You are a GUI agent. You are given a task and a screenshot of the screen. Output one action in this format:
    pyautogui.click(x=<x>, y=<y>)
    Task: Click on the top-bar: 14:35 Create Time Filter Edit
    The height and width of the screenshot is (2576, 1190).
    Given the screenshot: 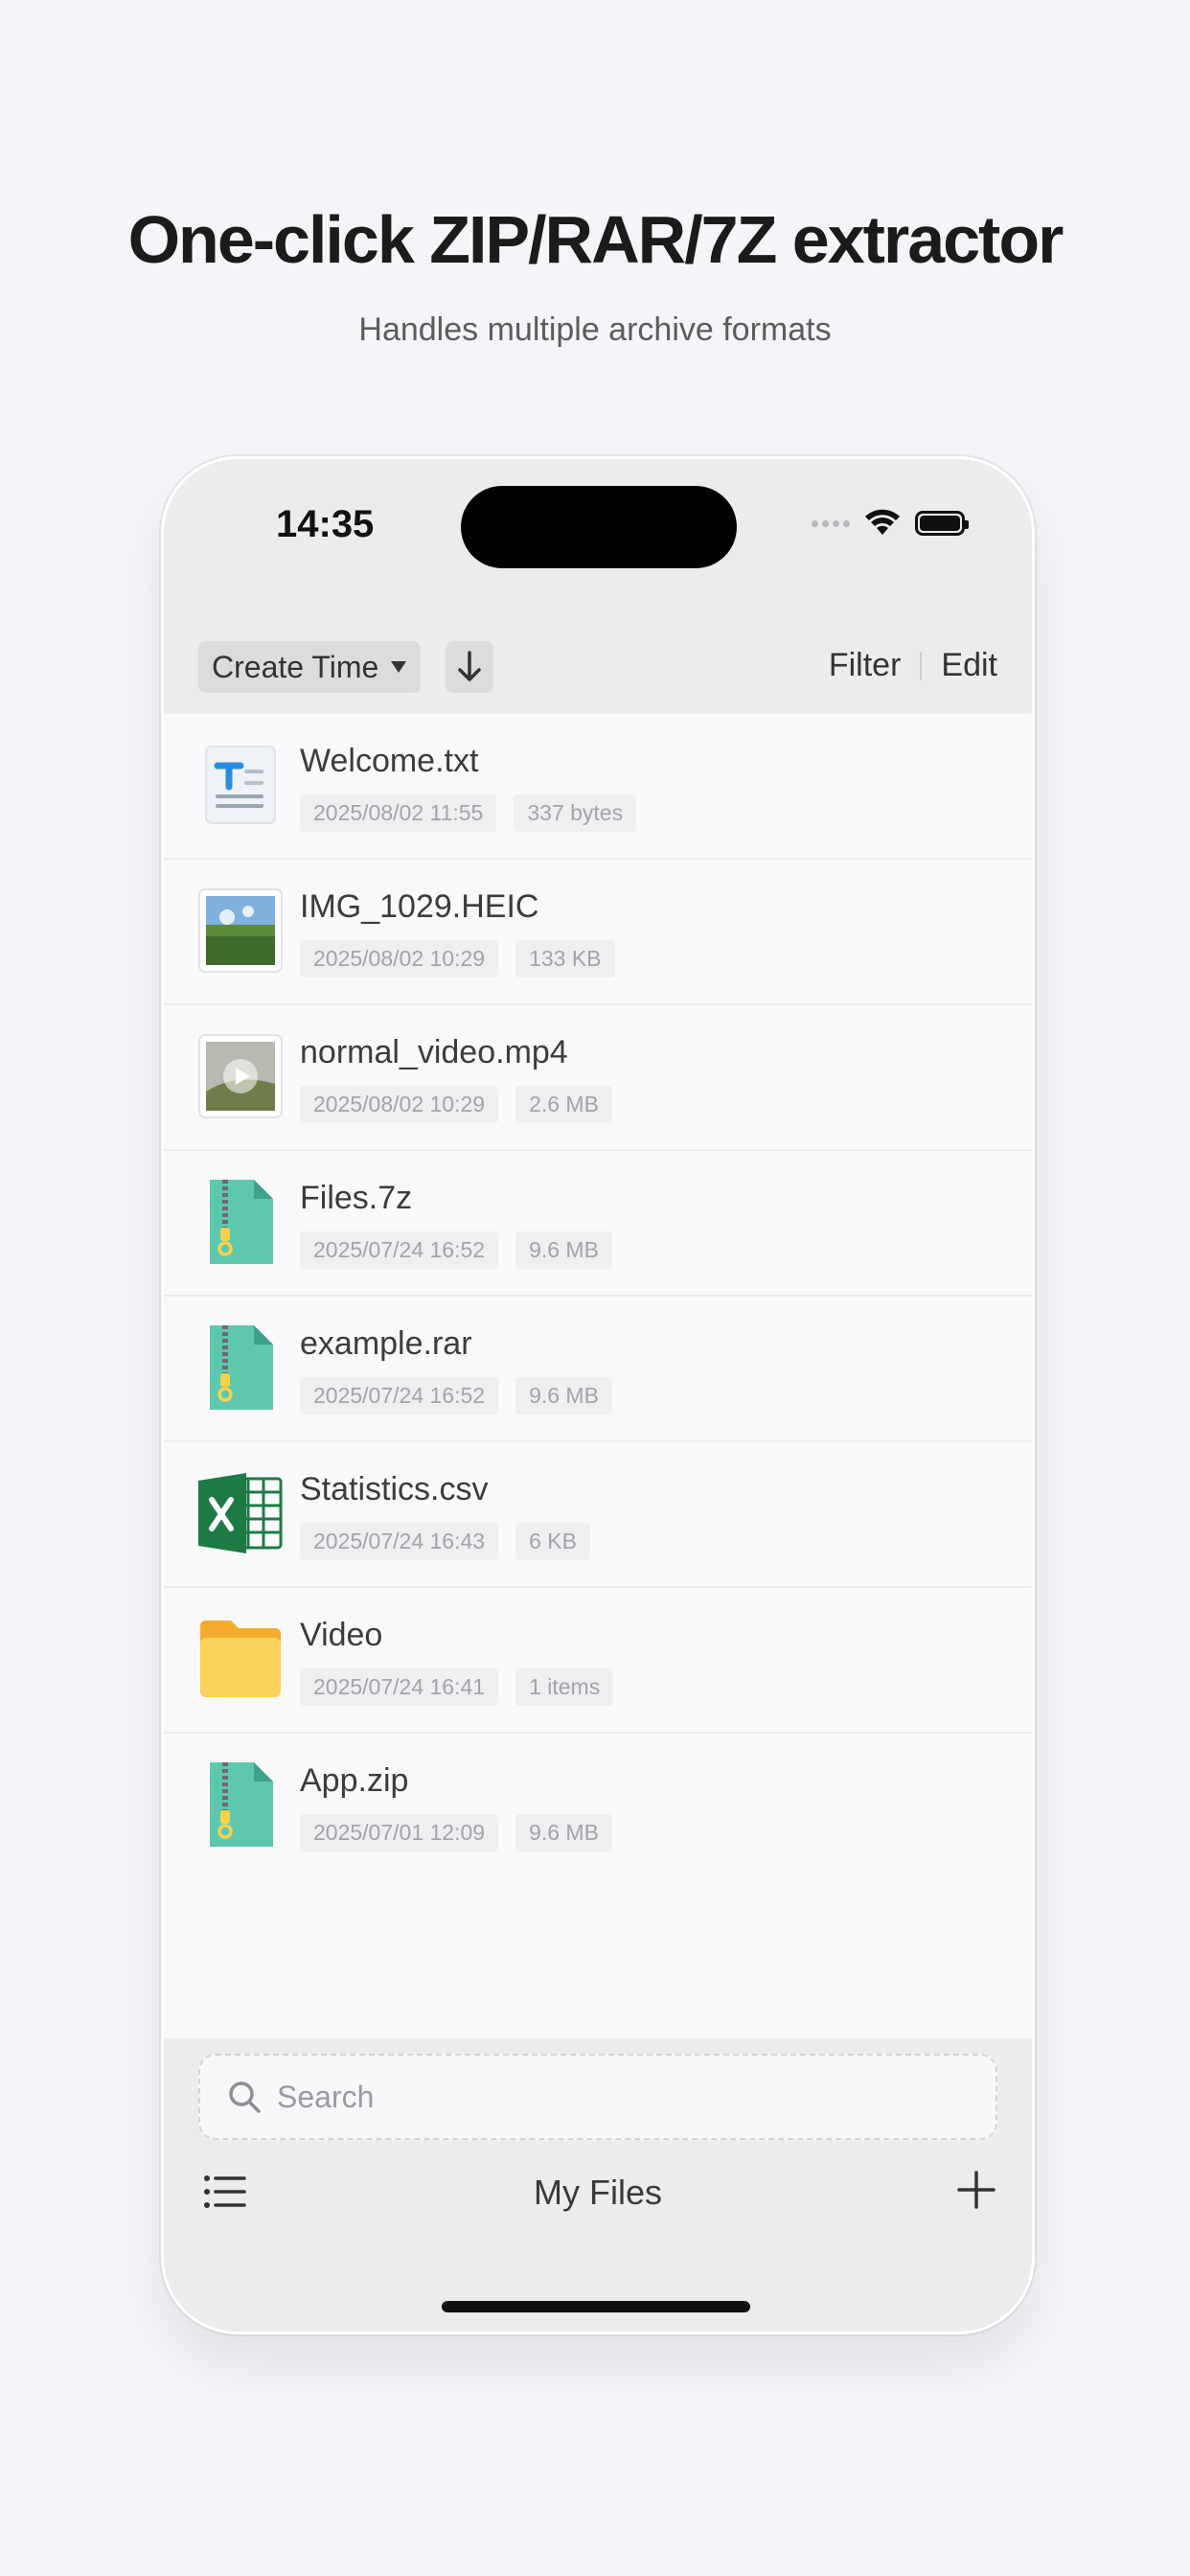 What is the action you would take?
    pyautogui.click(x=598, y=586)
    